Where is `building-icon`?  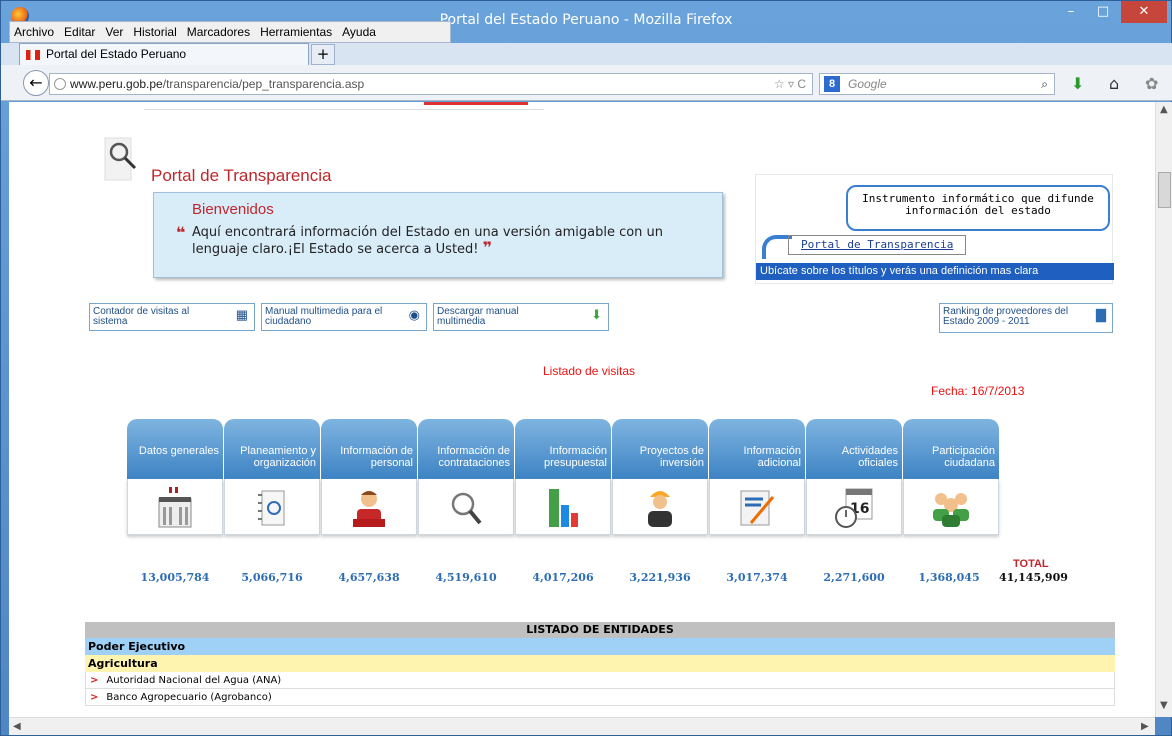 building-icon is located at coordinates (175, 507).